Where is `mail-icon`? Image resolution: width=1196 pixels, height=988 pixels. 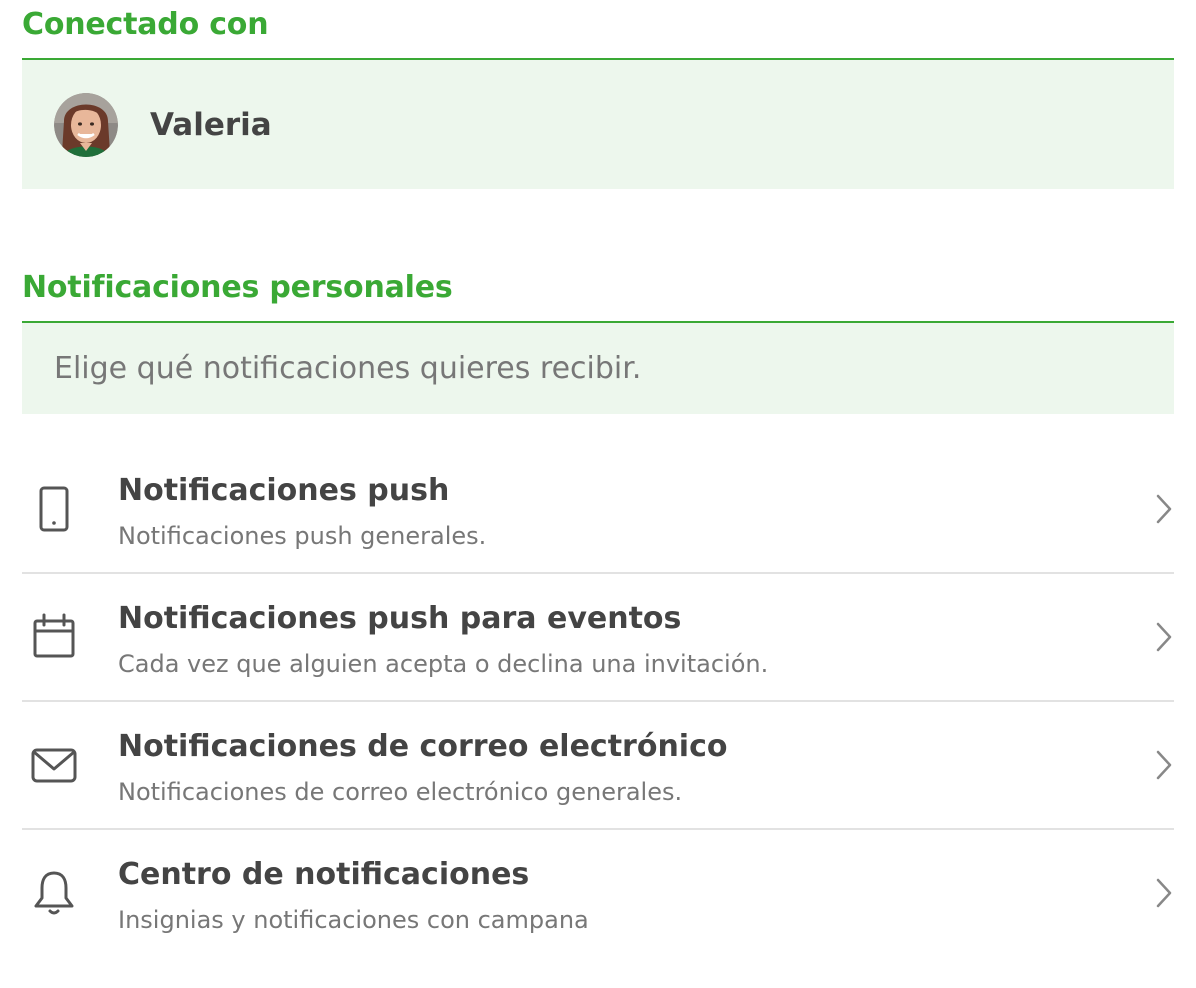 mail-icon is located at coordinates (54, 766).